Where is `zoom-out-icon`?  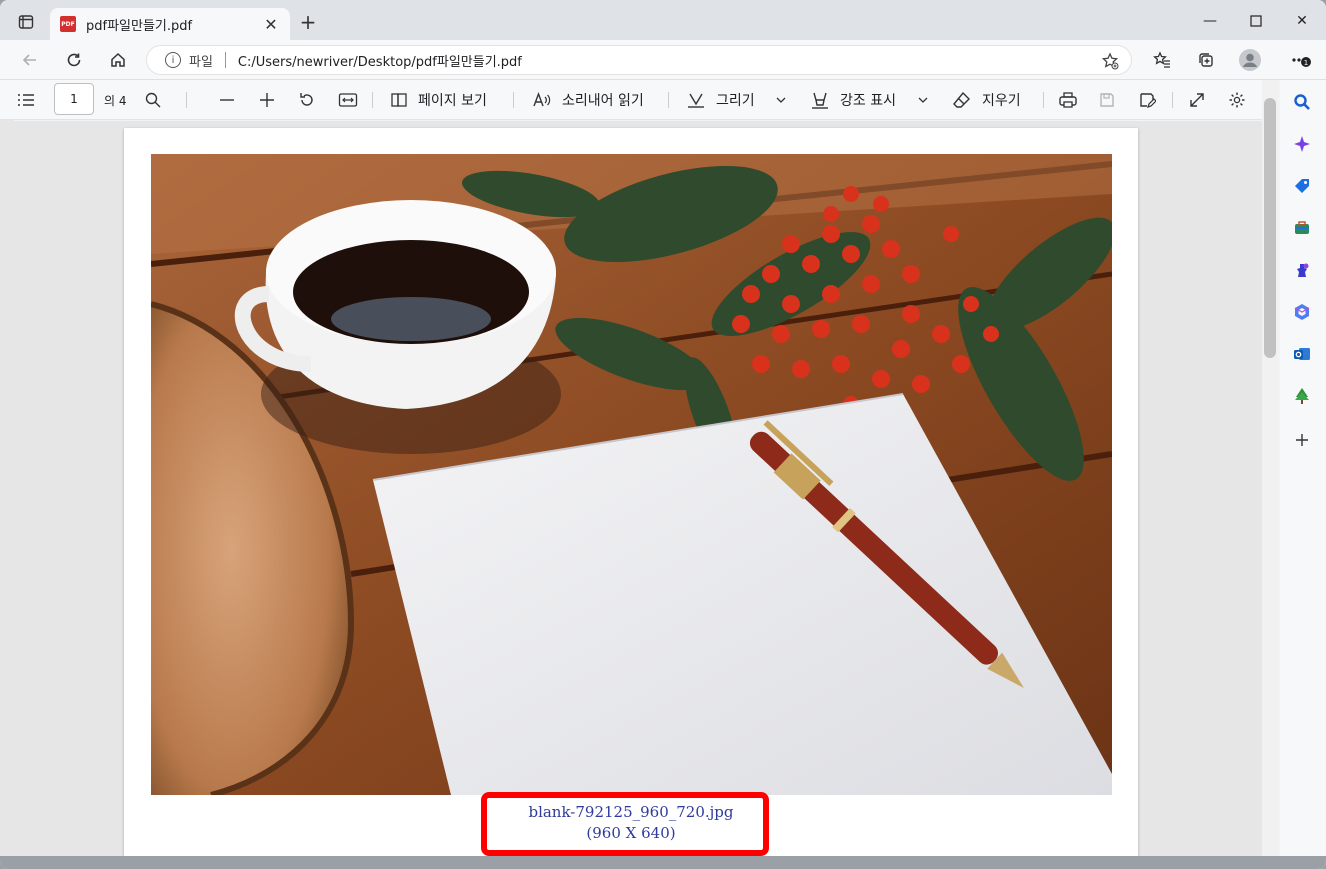
zoom-out-icon is located at coordinates (227, 100).